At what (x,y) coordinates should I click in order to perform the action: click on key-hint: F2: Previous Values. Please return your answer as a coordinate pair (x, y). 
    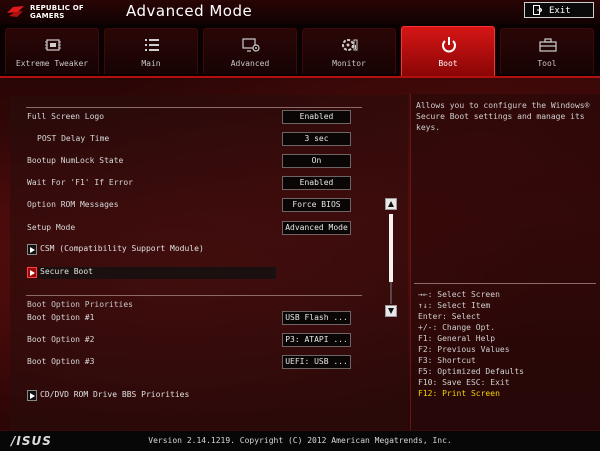
    Looking at the image, I should click on (464, 349).